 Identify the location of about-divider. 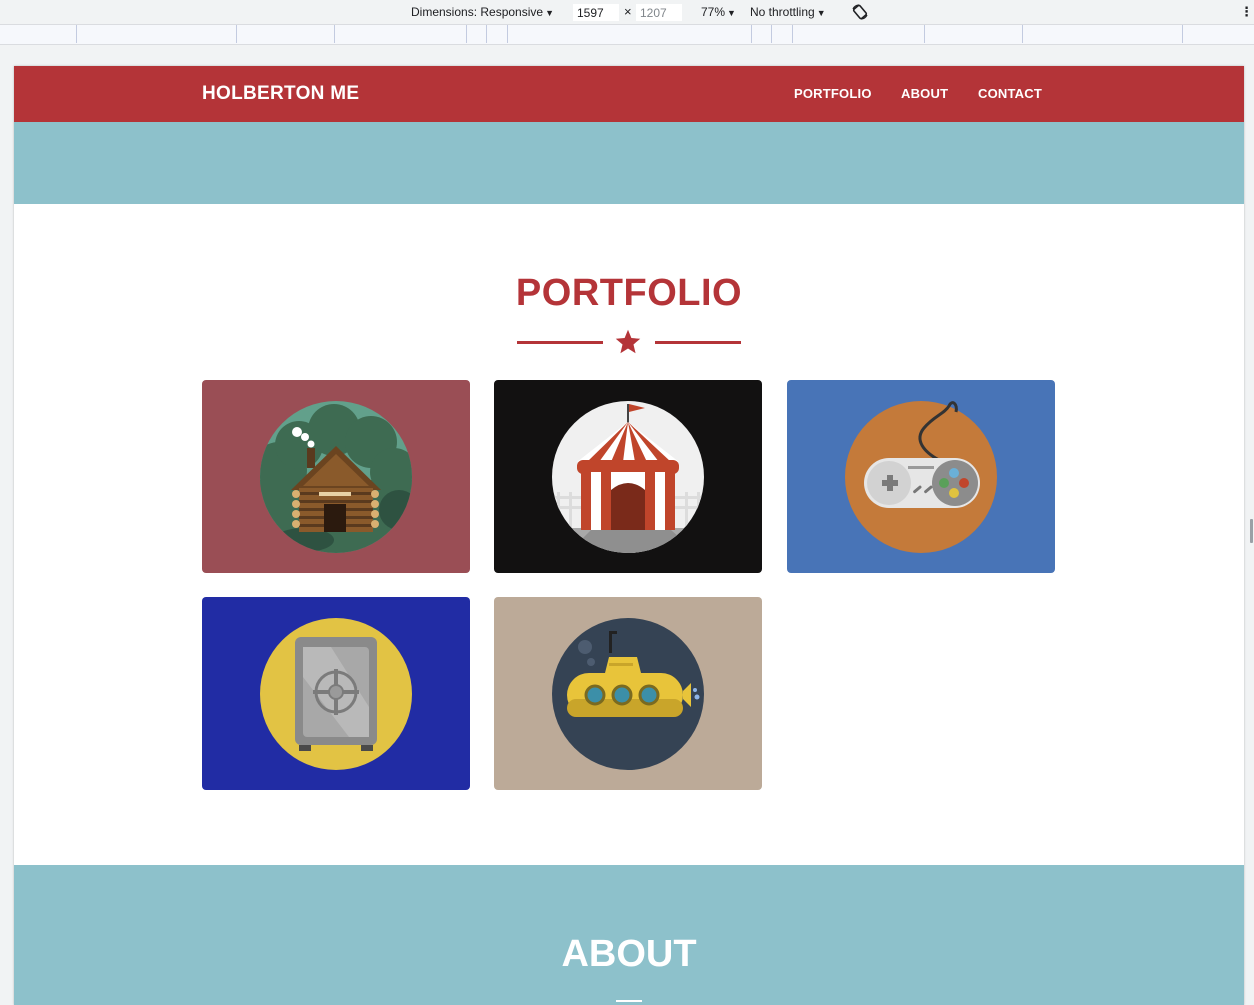
(629, 1001).